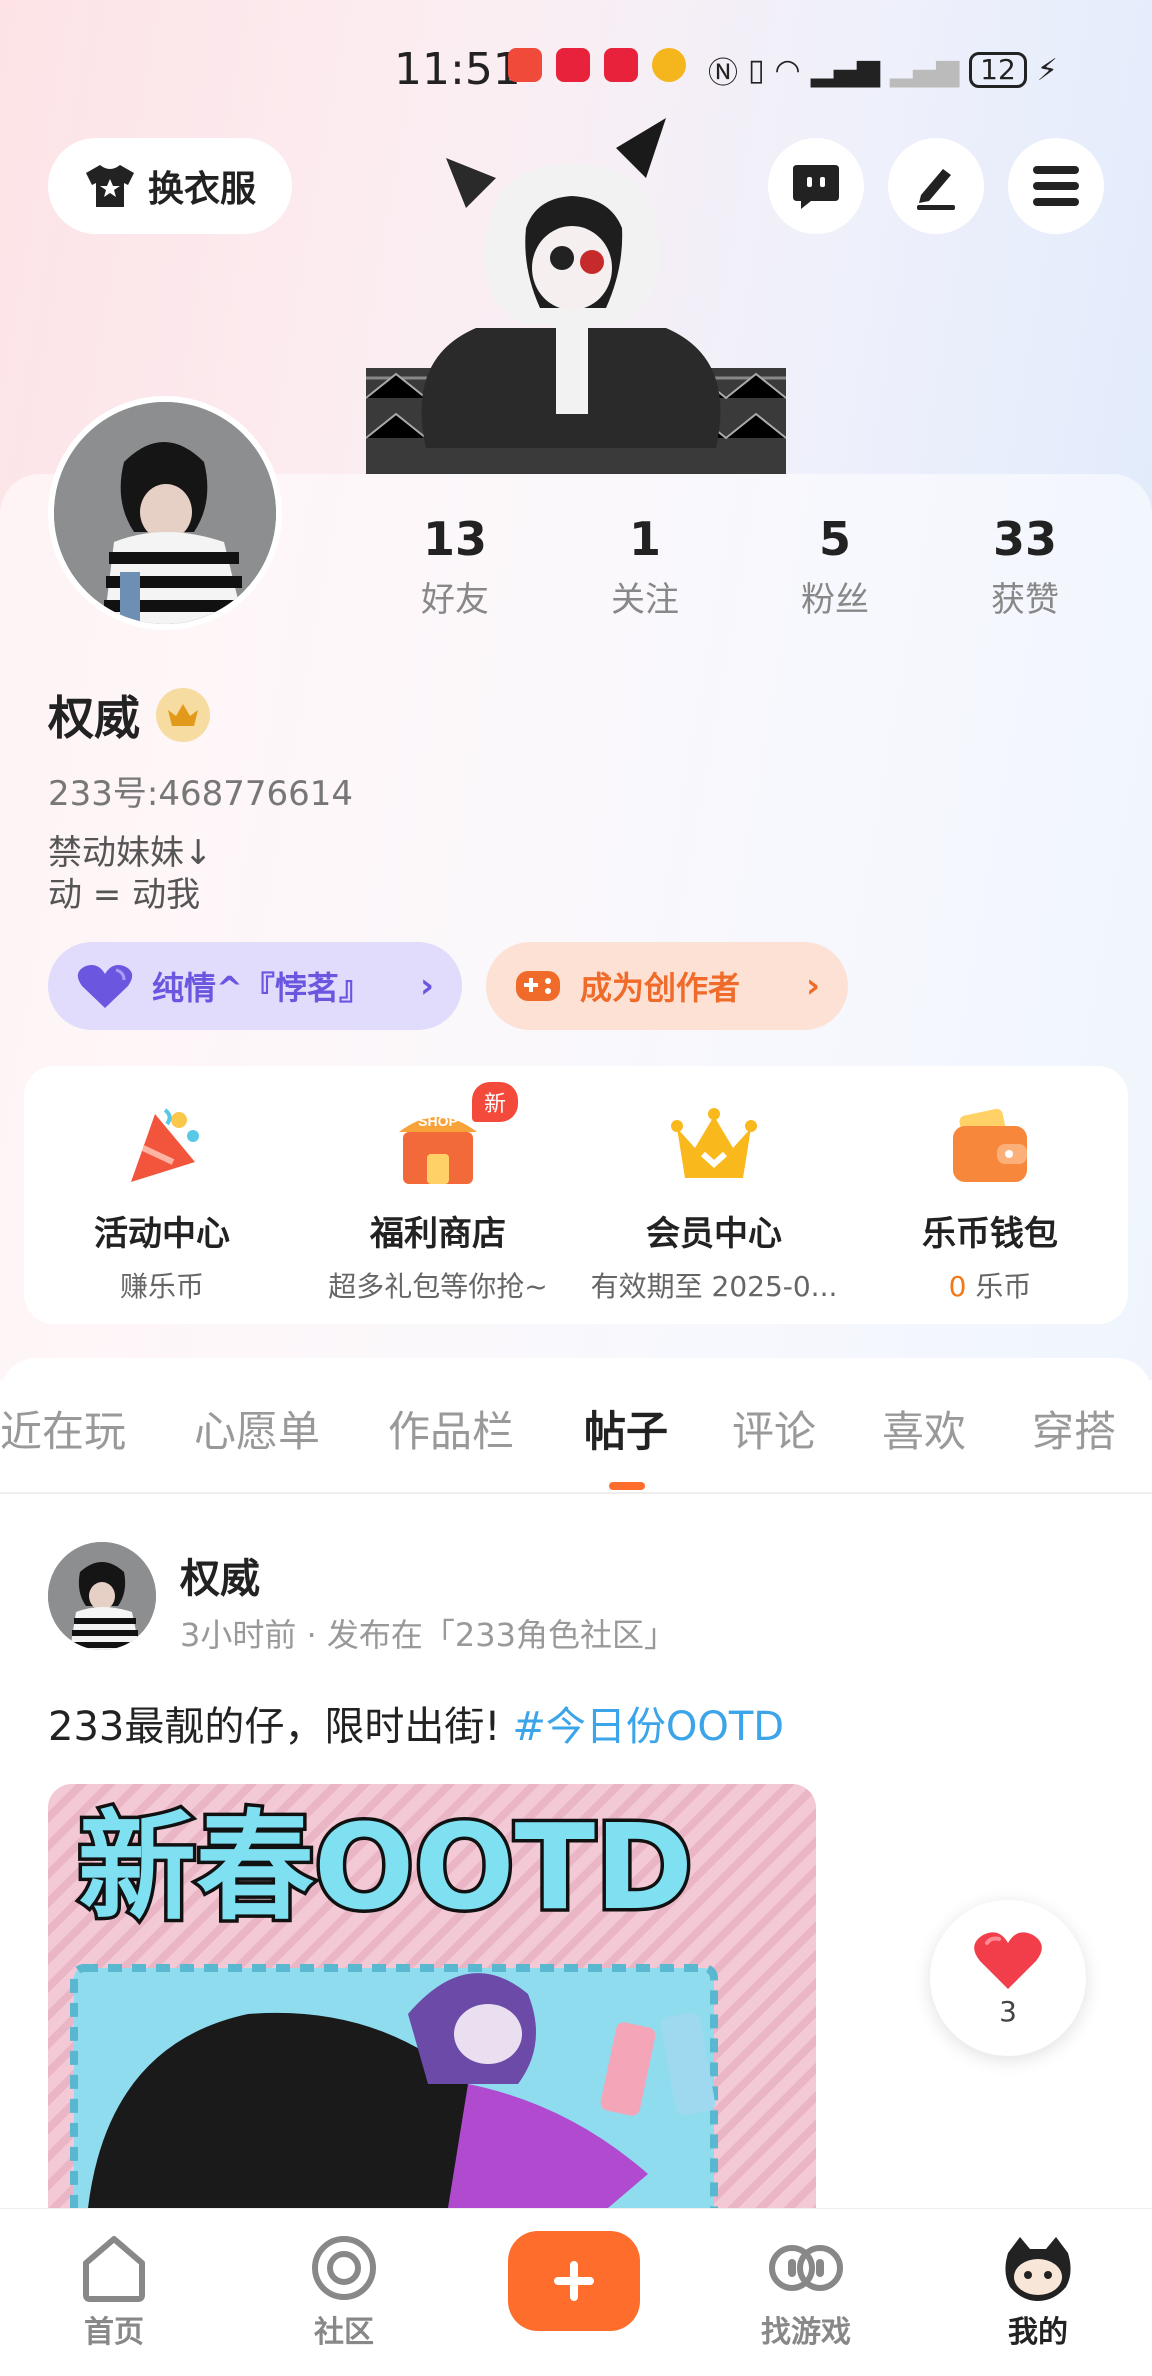  I want to click on tab-wishlist: 心愿单, so click(257, 1428).